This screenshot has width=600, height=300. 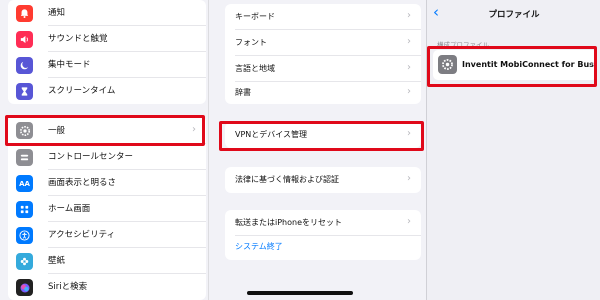 What do you see at coordinates (463, 45) in the screenshot?
I see `section-header: 構成プロファイル` at bounding box center [463, 45].